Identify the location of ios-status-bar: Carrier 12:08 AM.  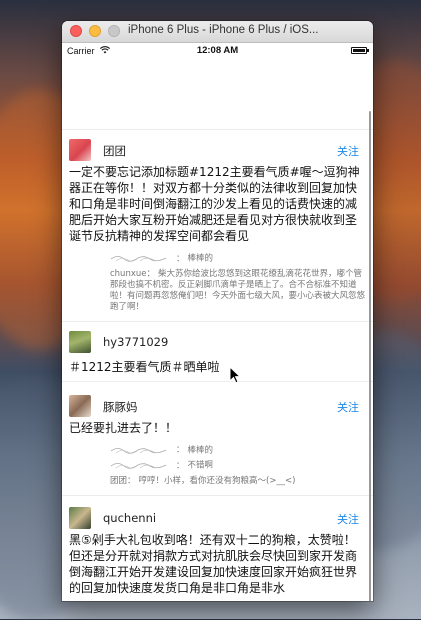
(217, 51).